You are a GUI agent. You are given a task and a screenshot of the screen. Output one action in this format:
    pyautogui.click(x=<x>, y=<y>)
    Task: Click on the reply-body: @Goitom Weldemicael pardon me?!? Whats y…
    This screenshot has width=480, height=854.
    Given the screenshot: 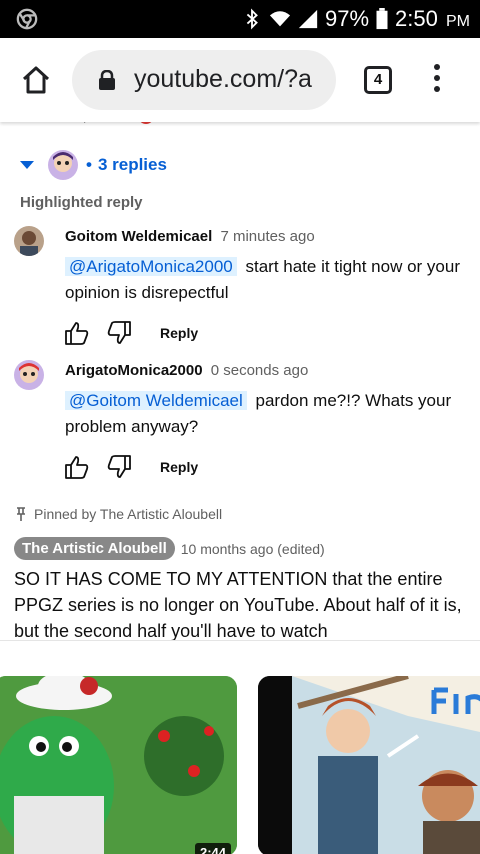 What is the action you would take?
    pyautogui.click(x=265, y=414)
    